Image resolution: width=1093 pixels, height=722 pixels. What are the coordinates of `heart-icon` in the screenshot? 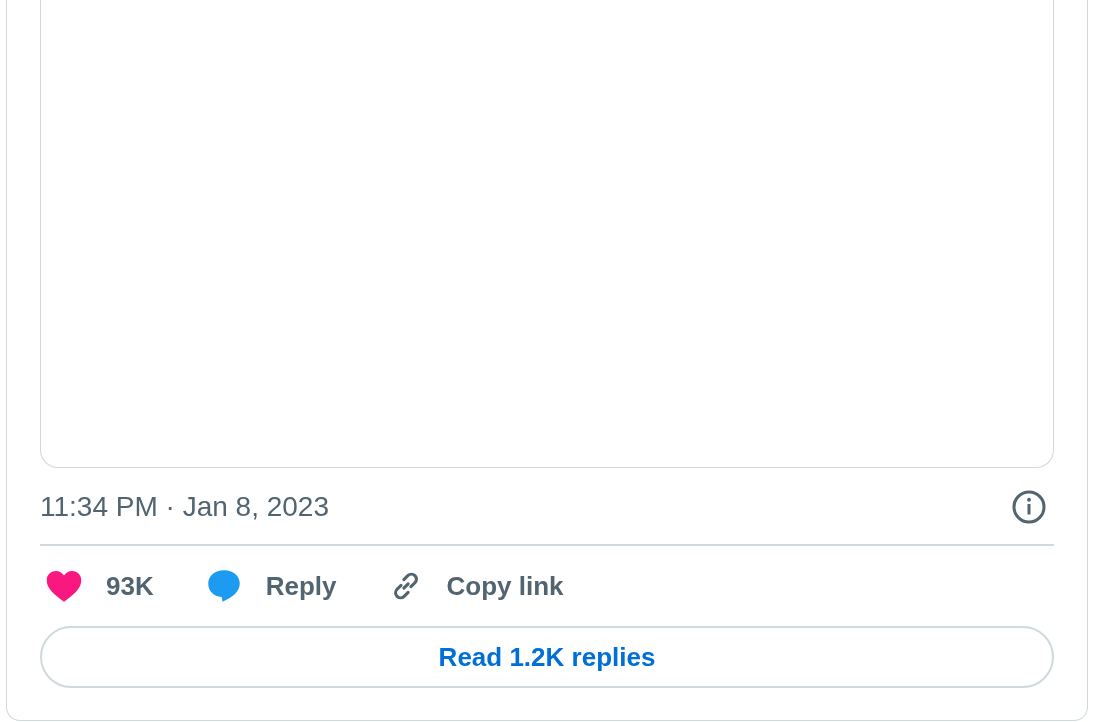 It's located at (64, 586).